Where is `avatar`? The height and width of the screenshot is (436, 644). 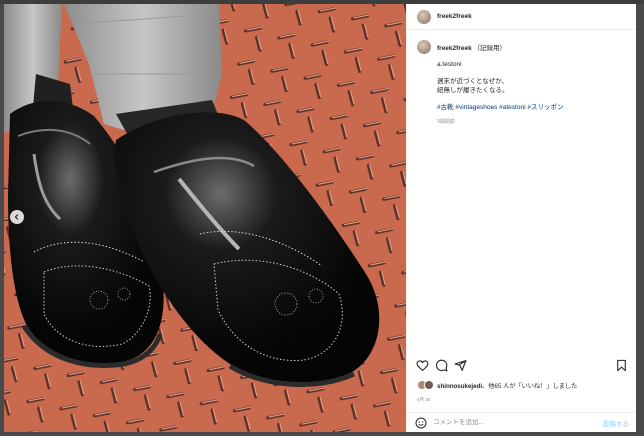
avatar is located at coordinates (424, 16).